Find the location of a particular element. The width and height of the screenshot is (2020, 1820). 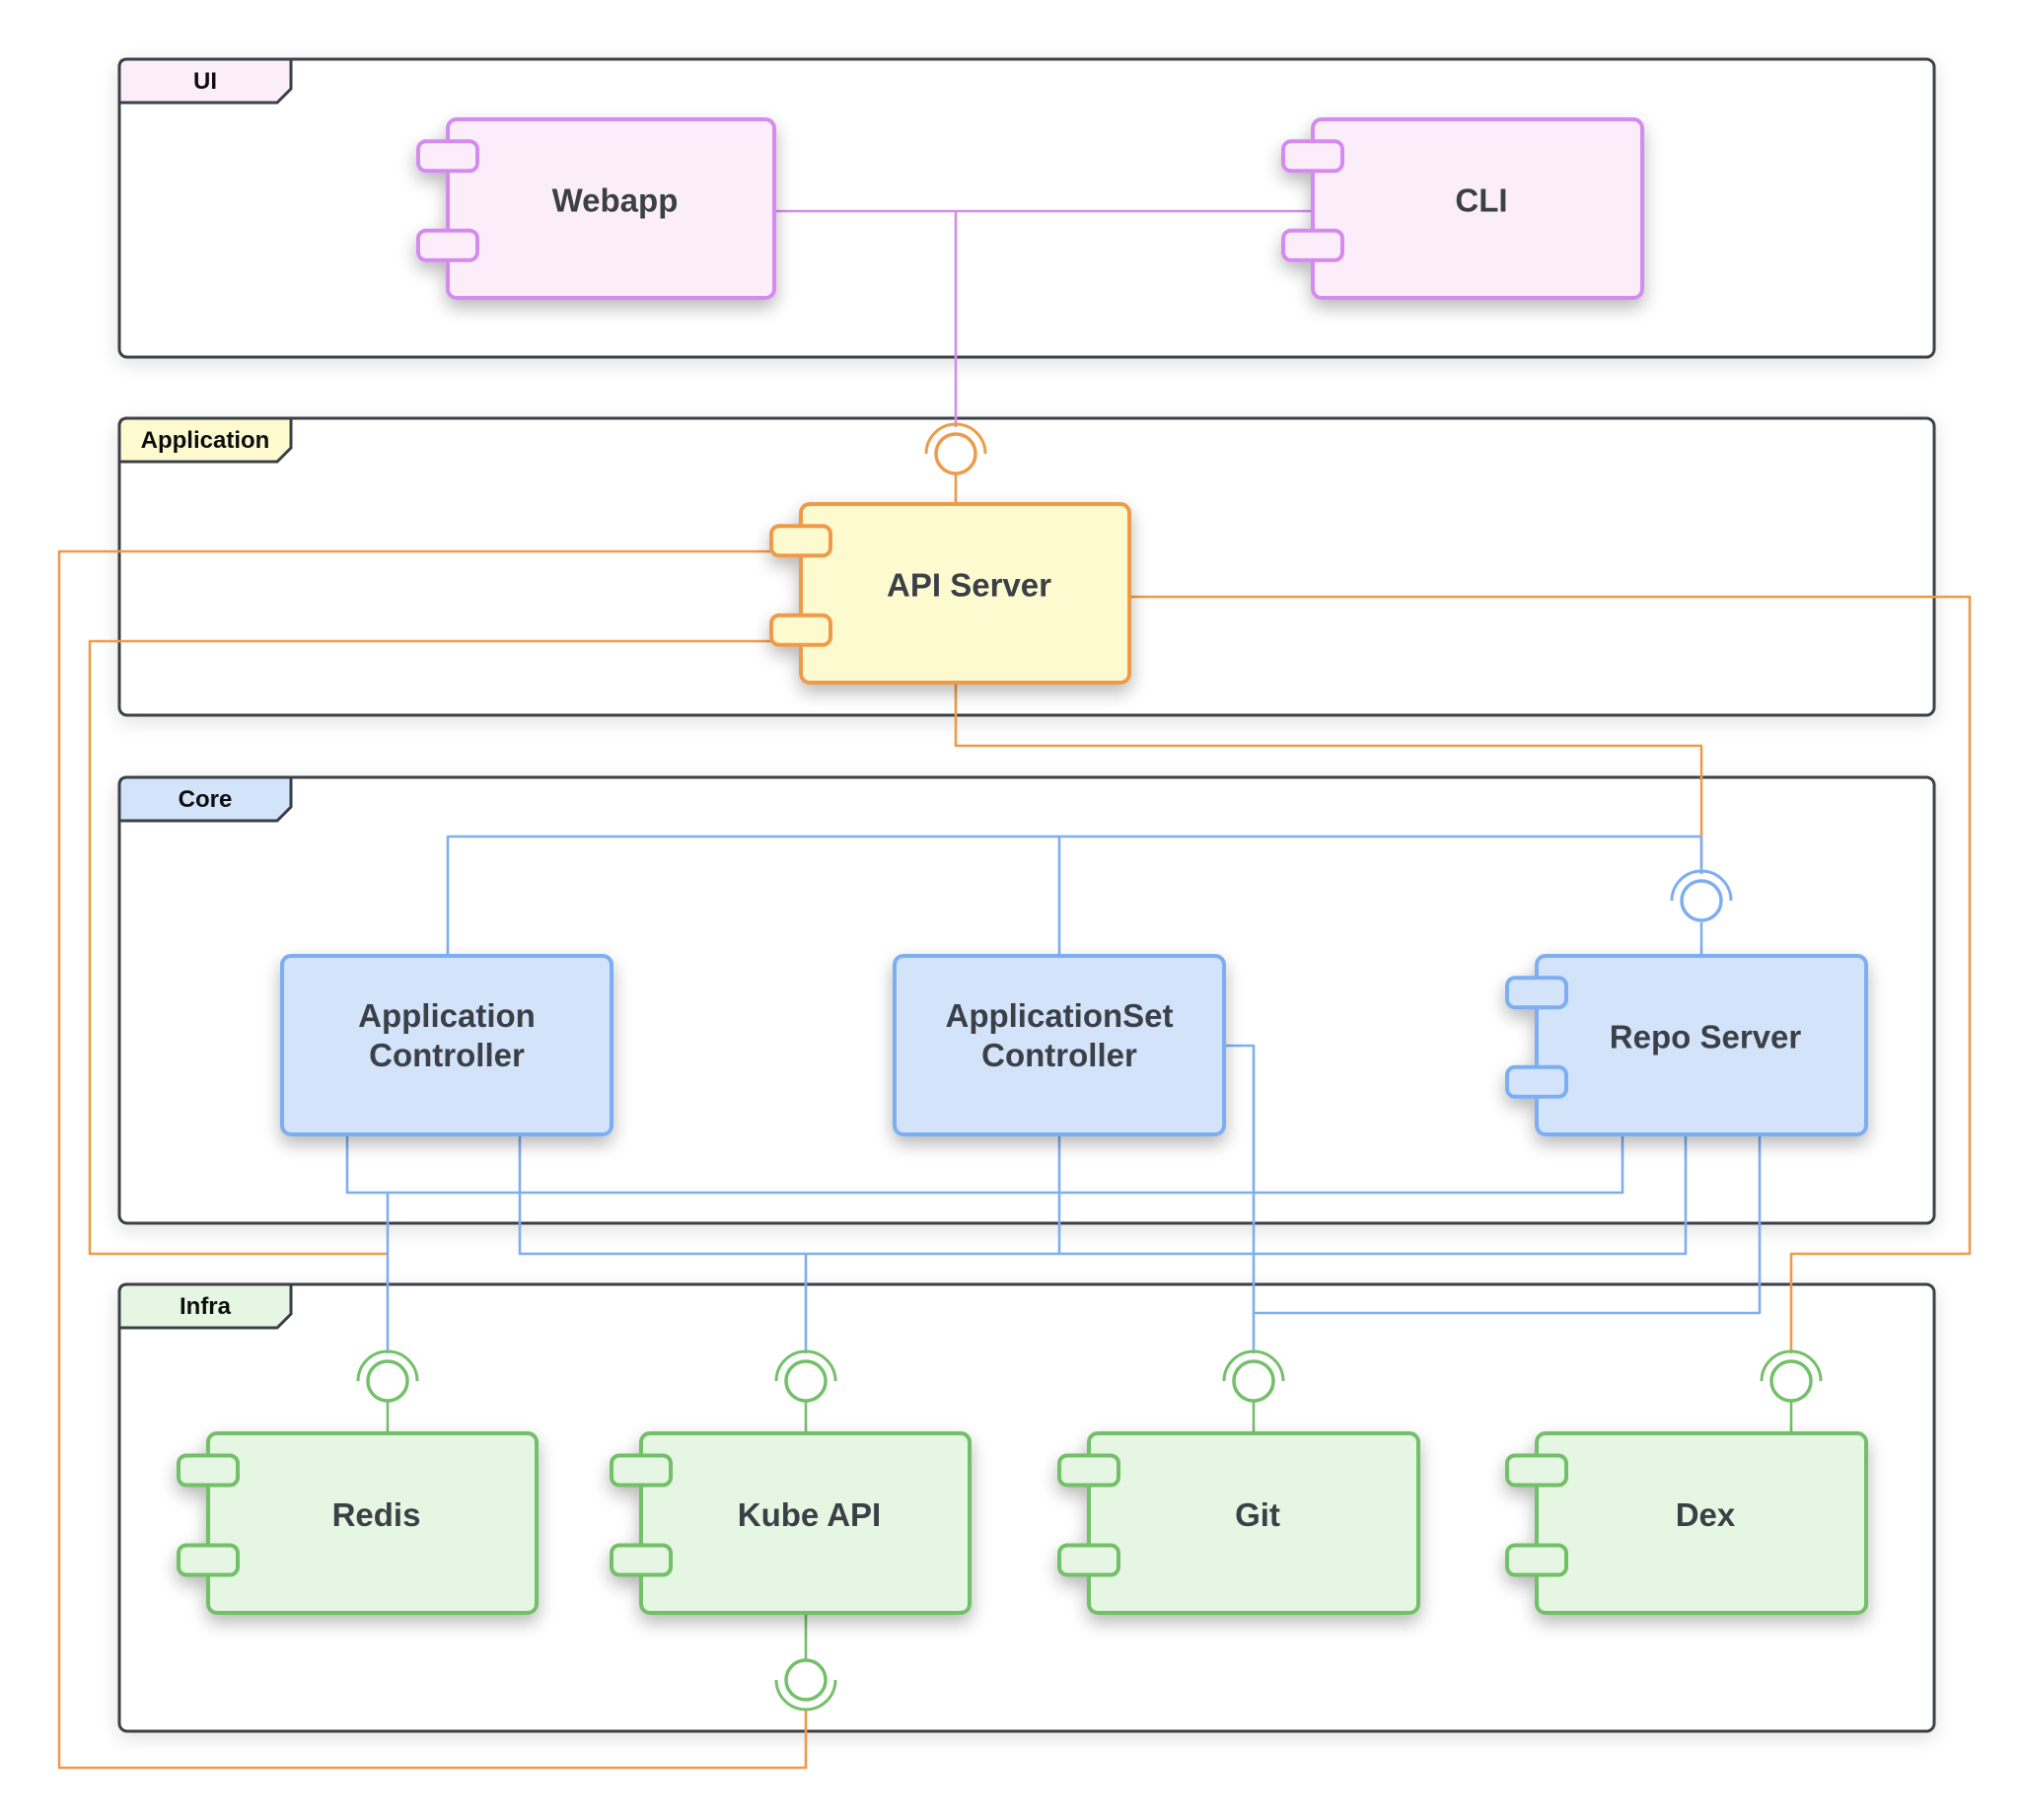

component-kube-api: Kube API is located at coordinates (791, 1523).